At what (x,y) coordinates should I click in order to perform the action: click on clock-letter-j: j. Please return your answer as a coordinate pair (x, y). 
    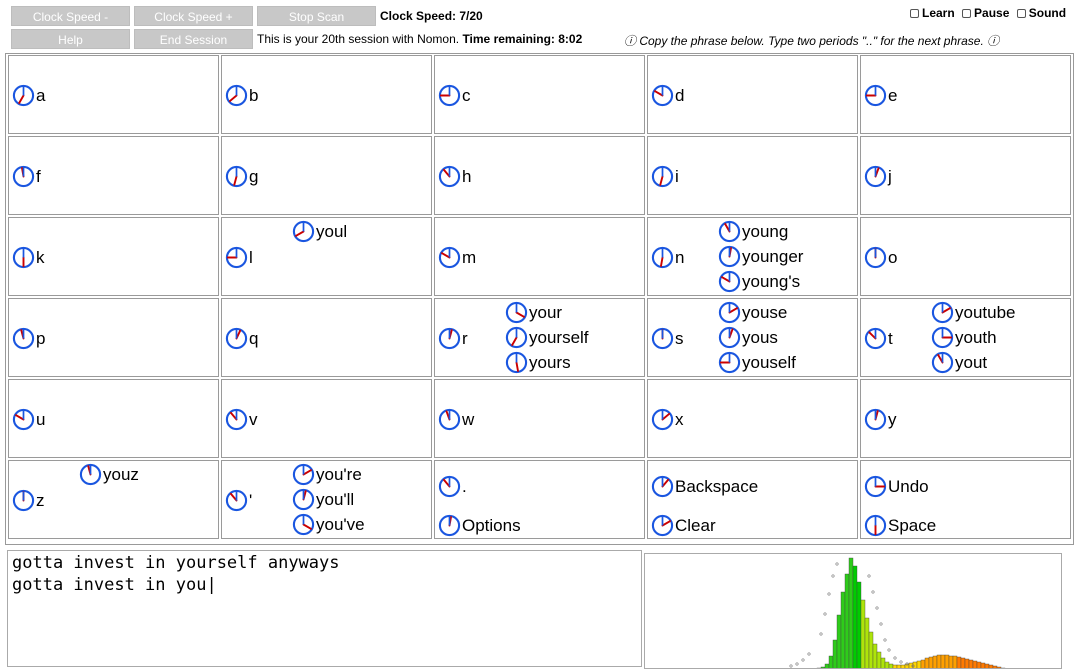
    Looking at the image, I should click on (878, 176).